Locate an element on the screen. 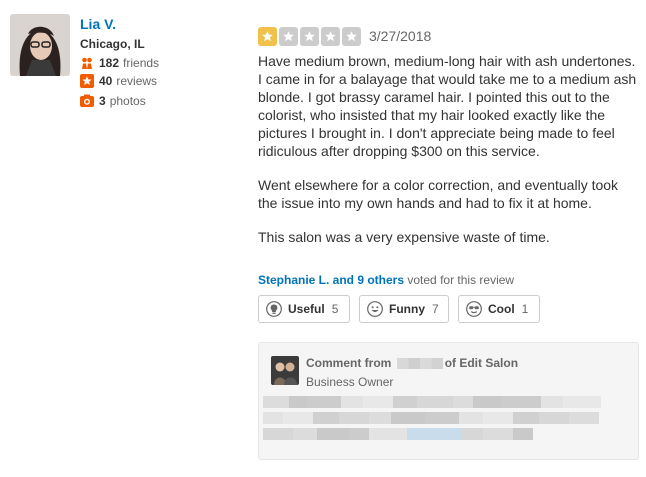  owner-avatar is located at coordinates (285, 370).